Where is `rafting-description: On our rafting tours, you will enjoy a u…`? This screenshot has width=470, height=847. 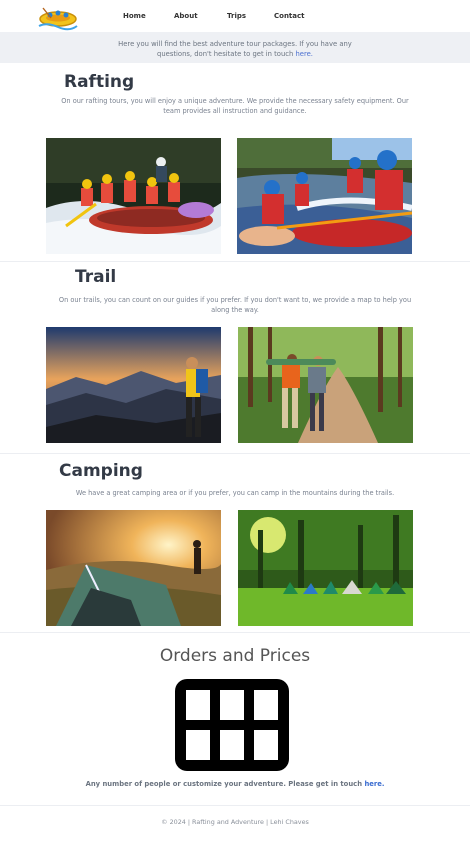
rafting-description: On our rafting tours, you will enjoy a u… is located at coordinates (235, 106).